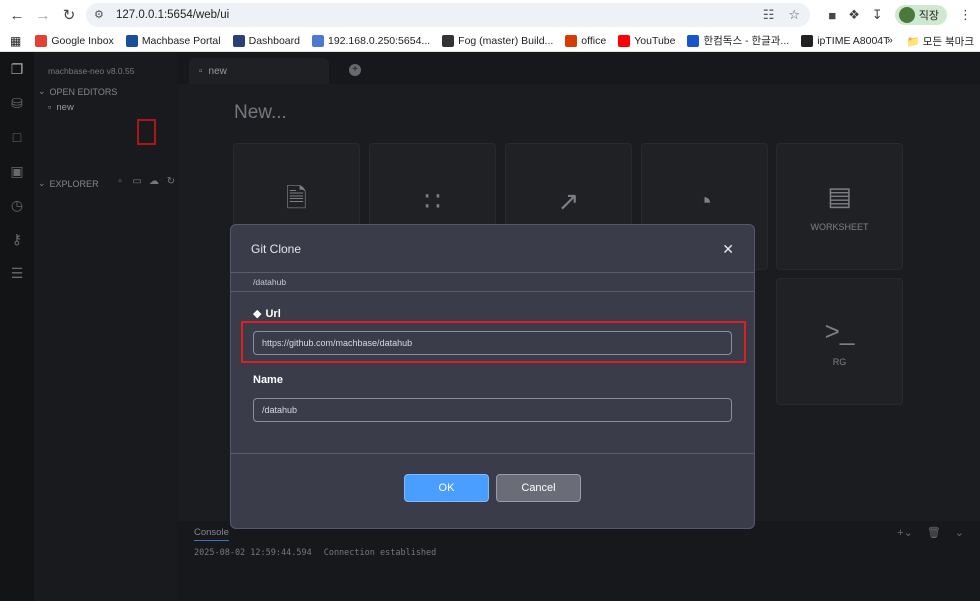 The image size is (980, 601). I want to click on bookmark-item: YouTube, so click(646, 40).